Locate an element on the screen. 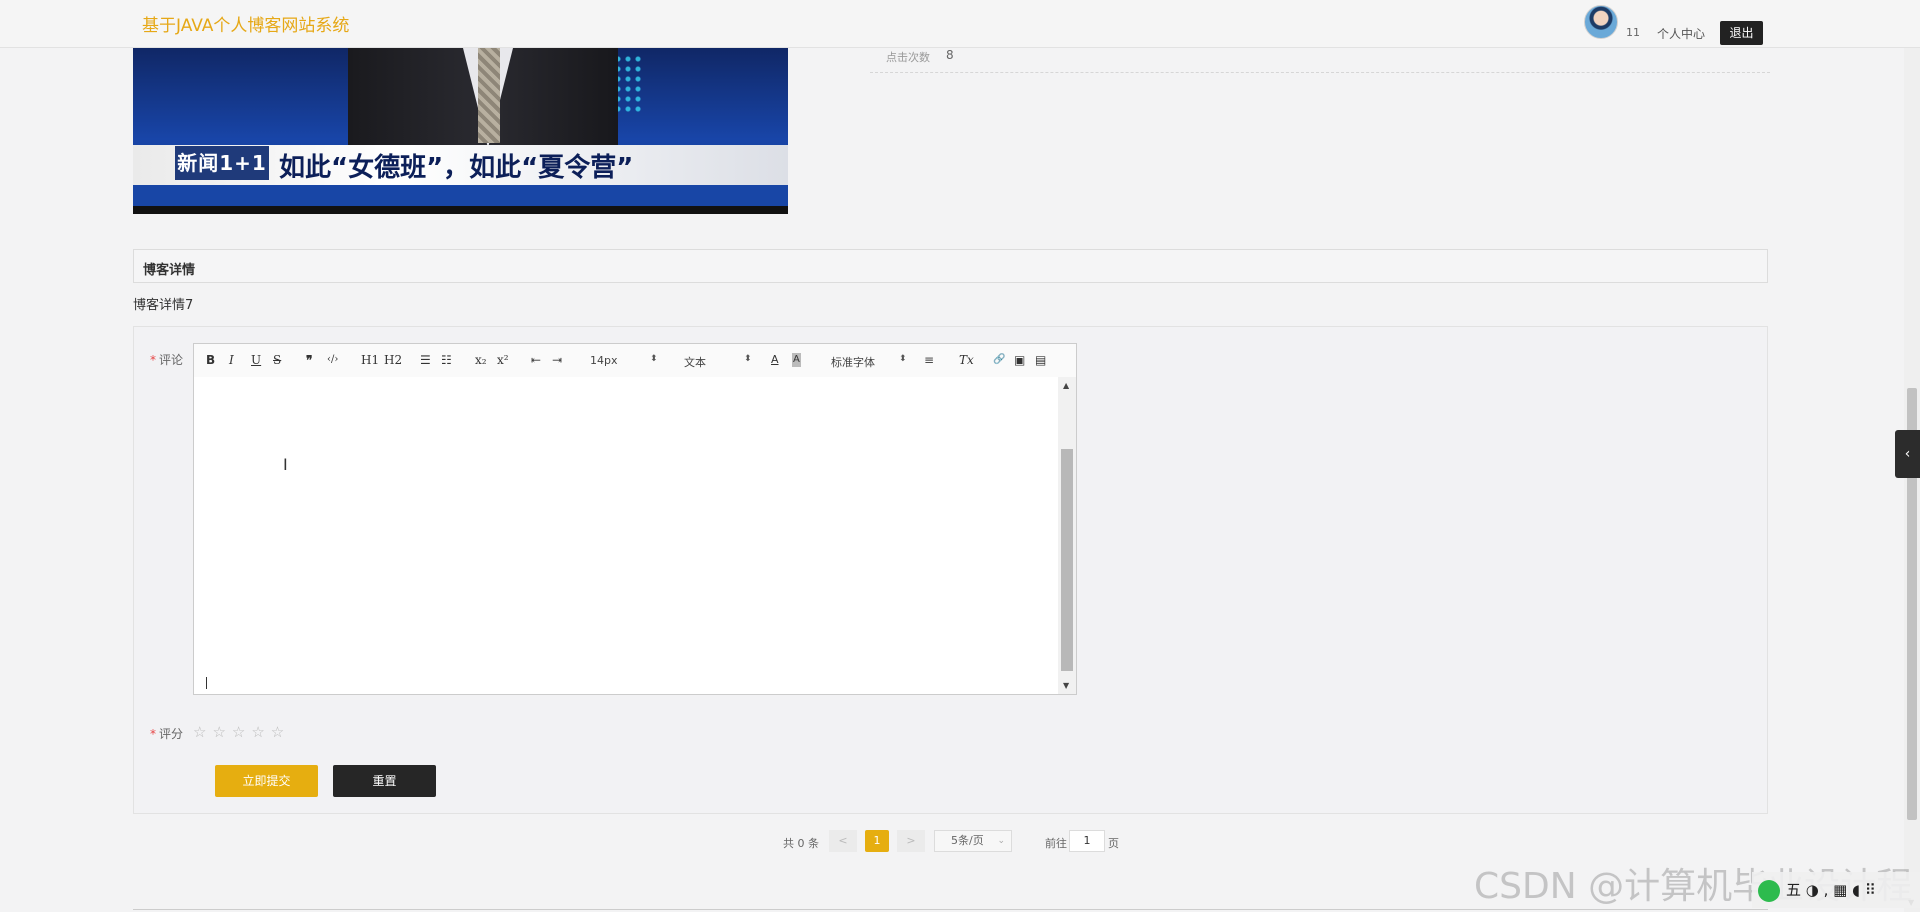  font-color-button: A is located at coordinates (775, 360).